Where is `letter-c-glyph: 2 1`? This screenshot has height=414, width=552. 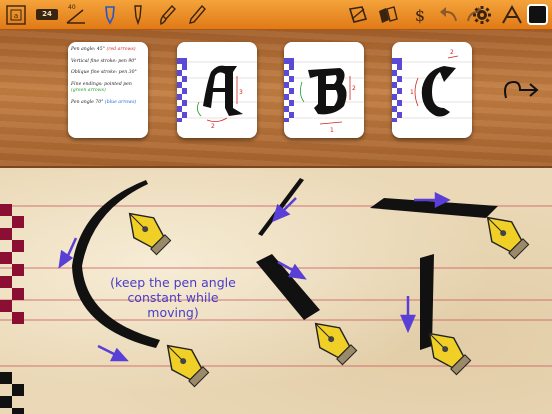 letter-c-glyph: 2 1 is located at coordinates (437, 84).